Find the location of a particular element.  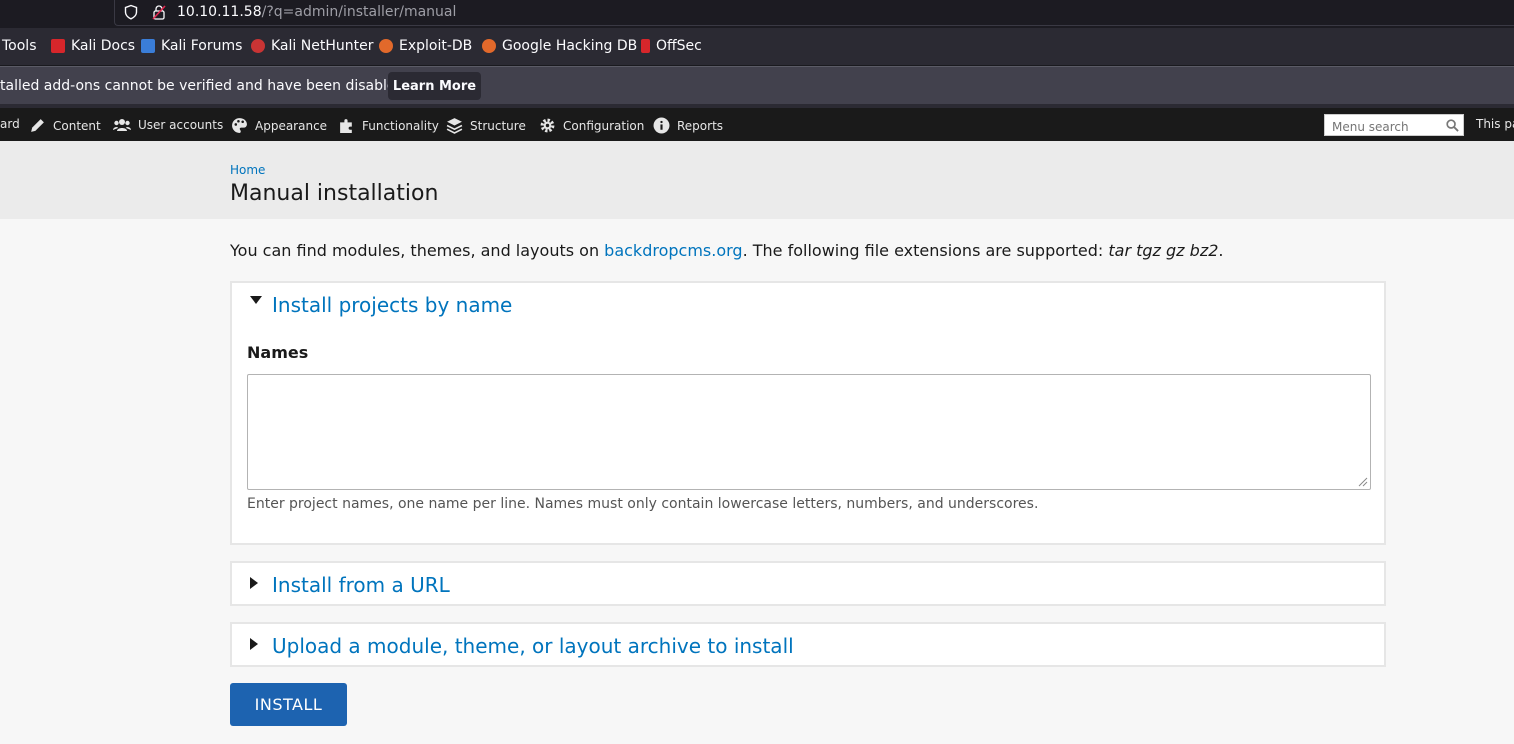

bookmark-tools: Tools is located at coordinates (19, 46).